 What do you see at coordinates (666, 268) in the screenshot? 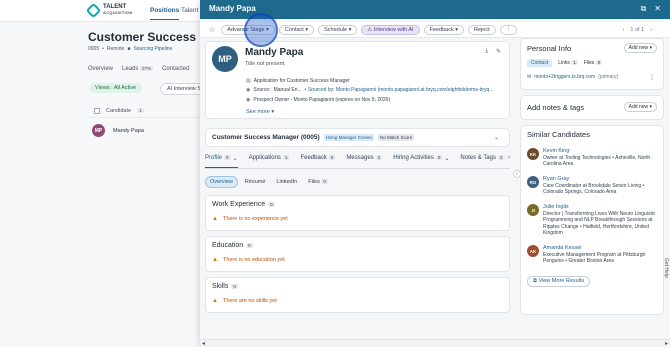
I see `get-help-tab: Get Help` at bounding box center [666, 268].